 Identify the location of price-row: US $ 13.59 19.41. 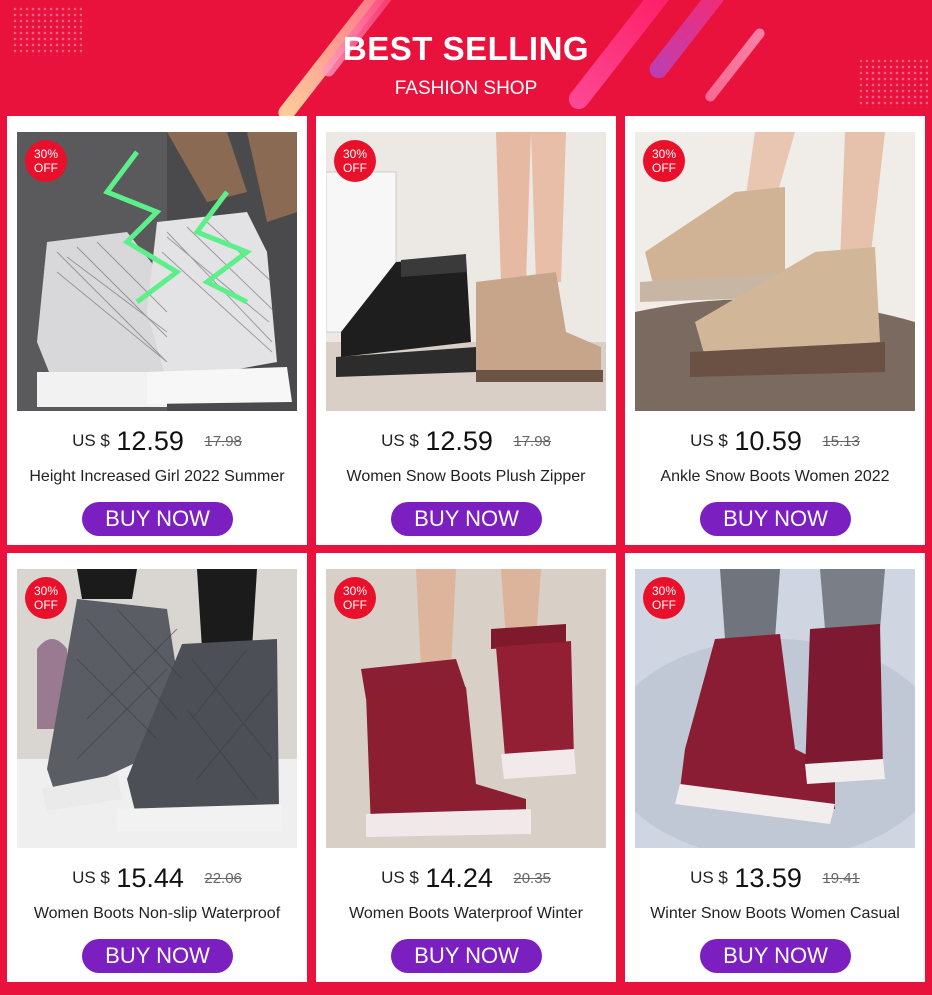
(775, 878).